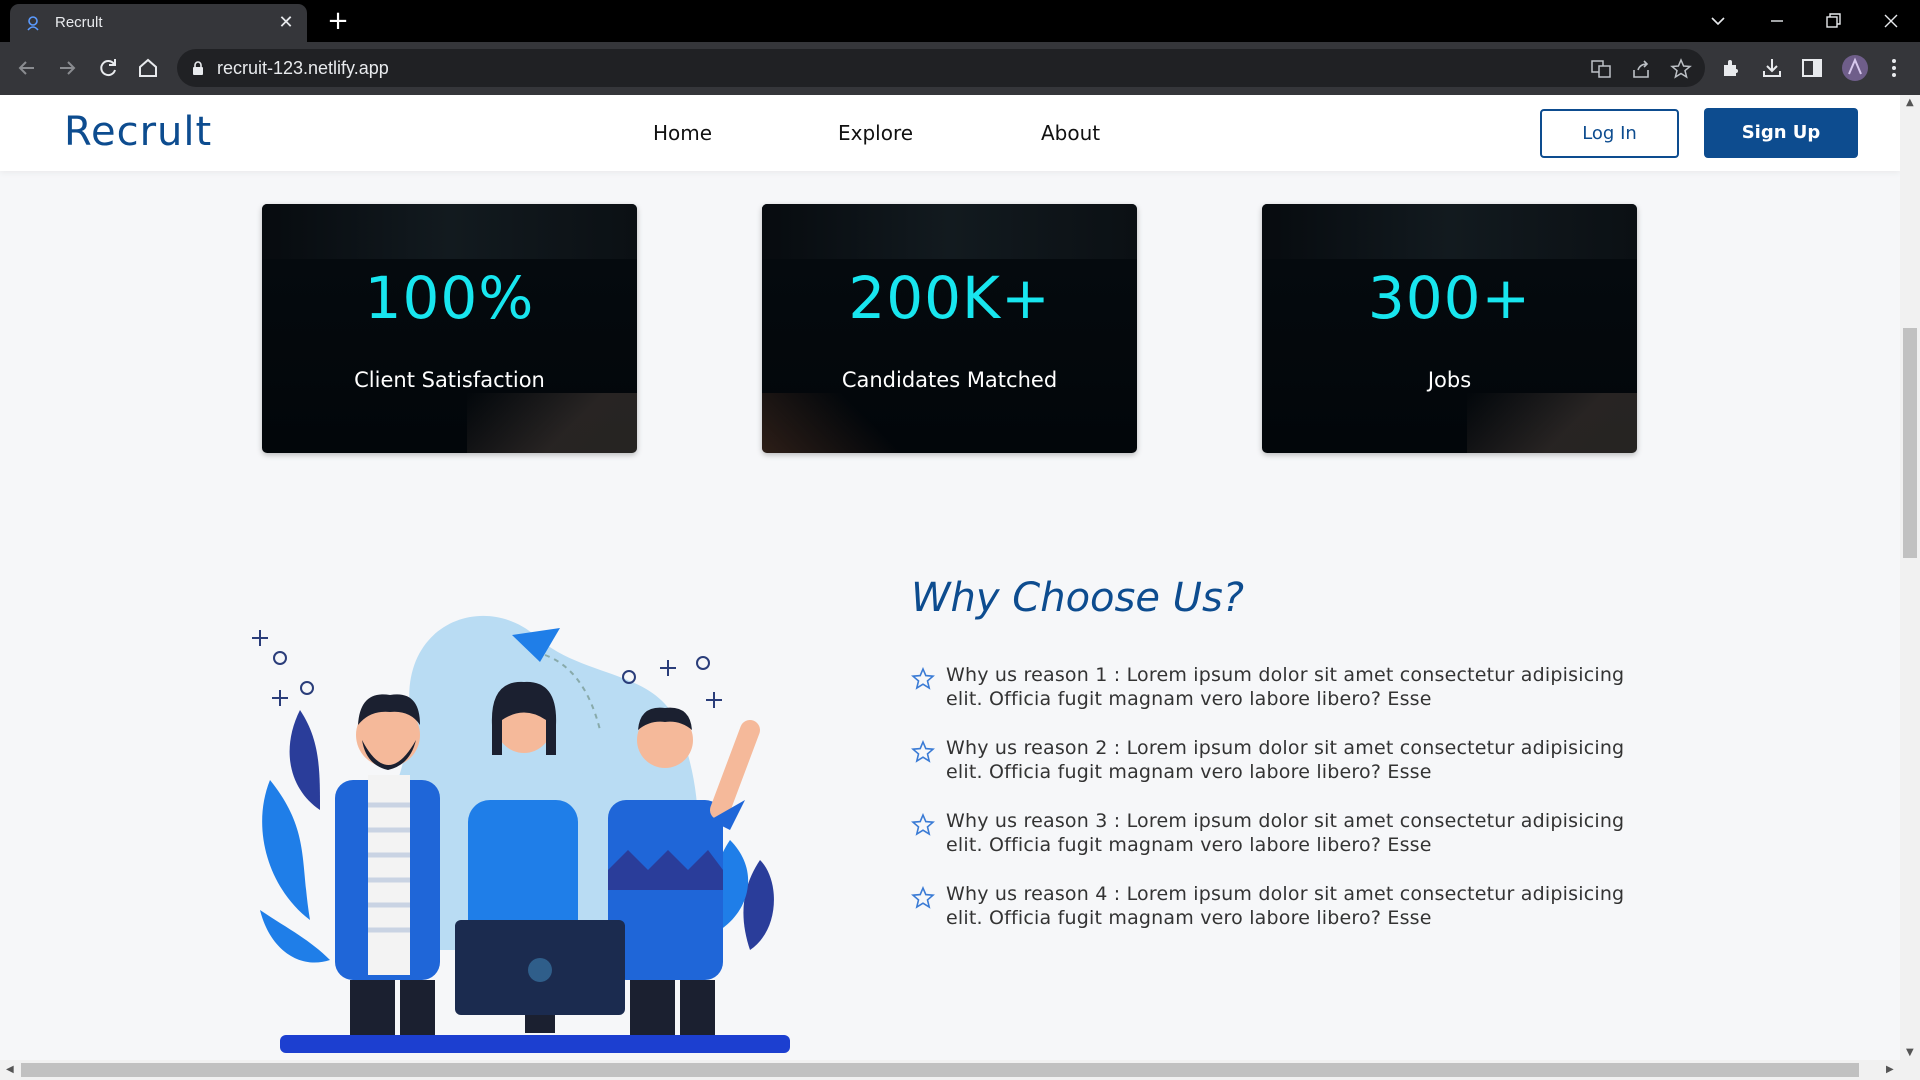 Image resolution: width=1920 pixels, height=1080 pixels. What do you see at coordinates (1449, 298) in the screenshot?
I see `stat-value: 300+` at bounding box center [1449, 298].